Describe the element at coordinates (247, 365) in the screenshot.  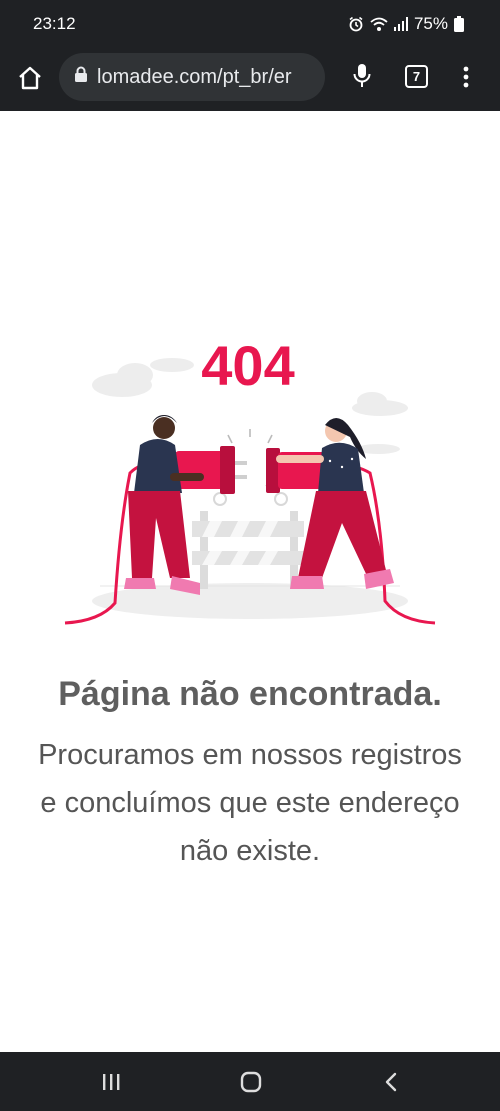
I see `error-code: 404` at that location.